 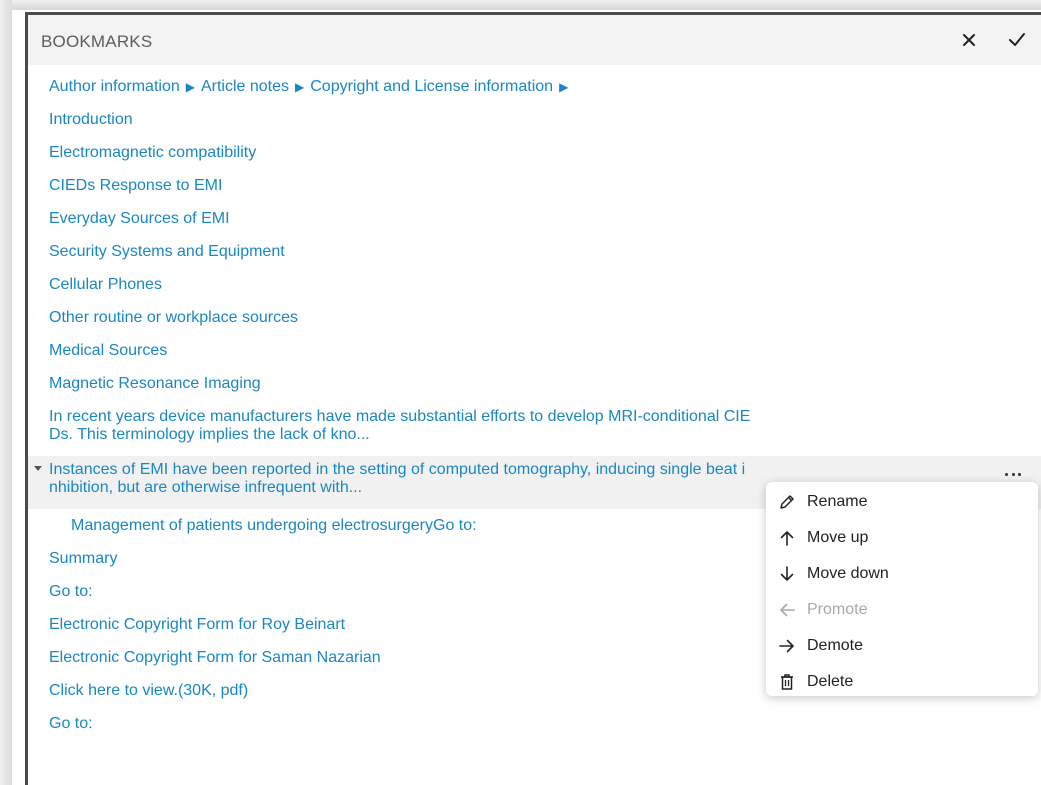 What do you see at coordinates (139, 219) in the screenshot?
I see `bookmark-item: Everyday Sources of EMI` at bounding box center [139, 219].